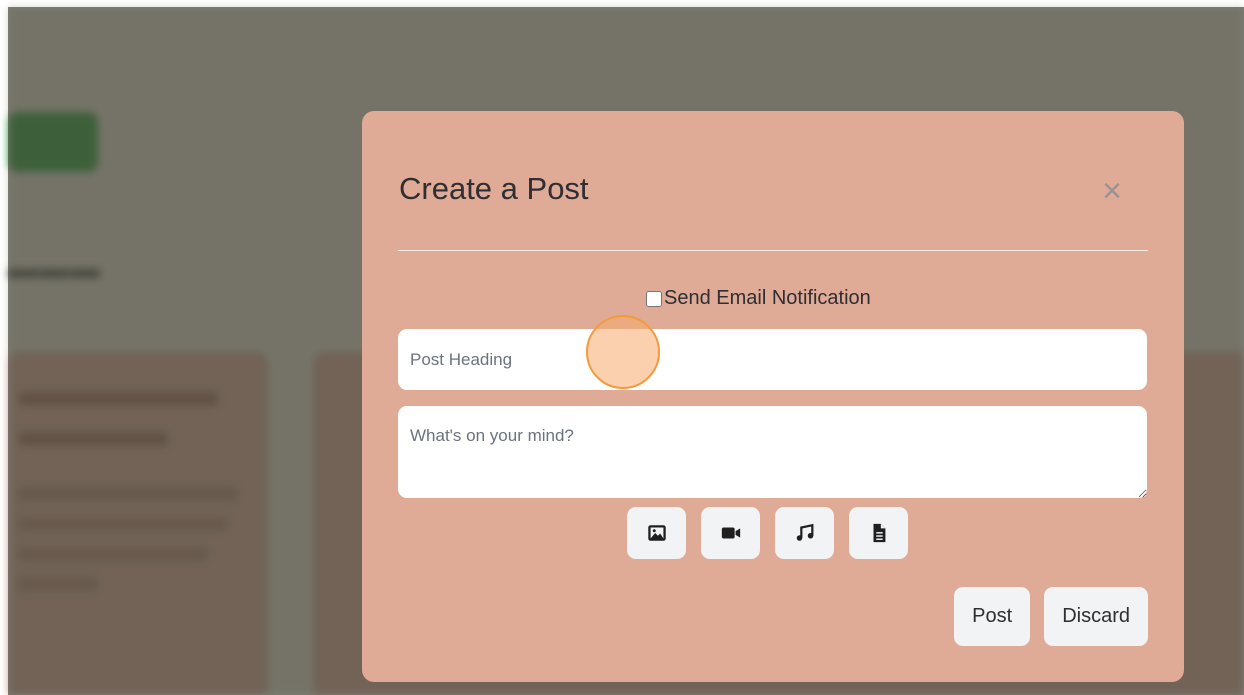 Image resolution: width=1244 pixels, height=695 pixels. I want to click on close-icon: ×, so click(1112, 190).